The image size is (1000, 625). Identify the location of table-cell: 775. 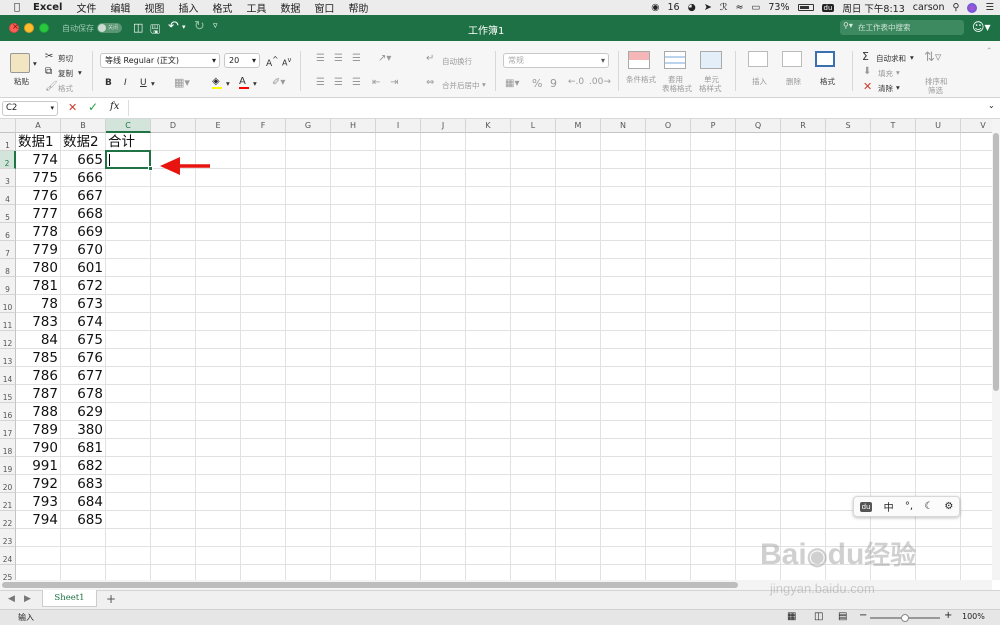
(37, 178).